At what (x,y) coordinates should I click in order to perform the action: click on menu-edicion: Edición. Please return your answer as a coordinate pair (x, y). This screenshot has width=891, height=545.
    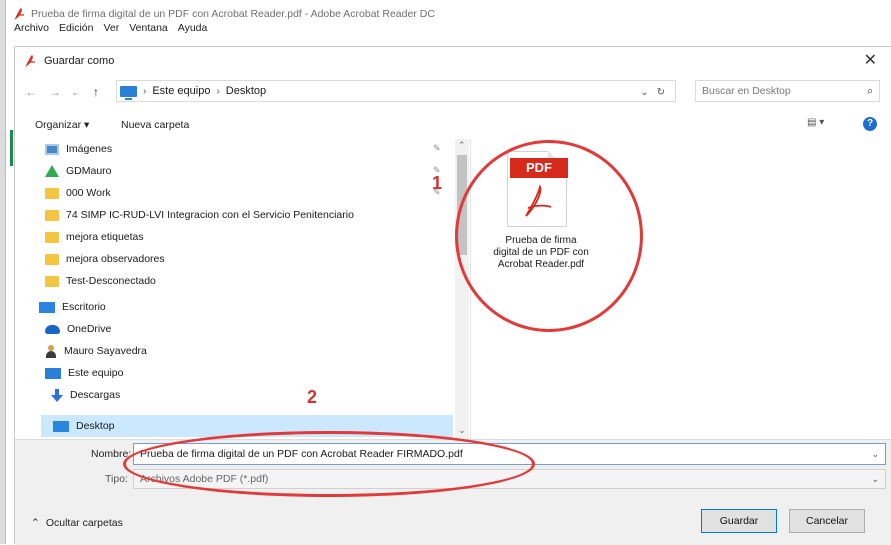
    Looking at the image, I should click on (76, 30).